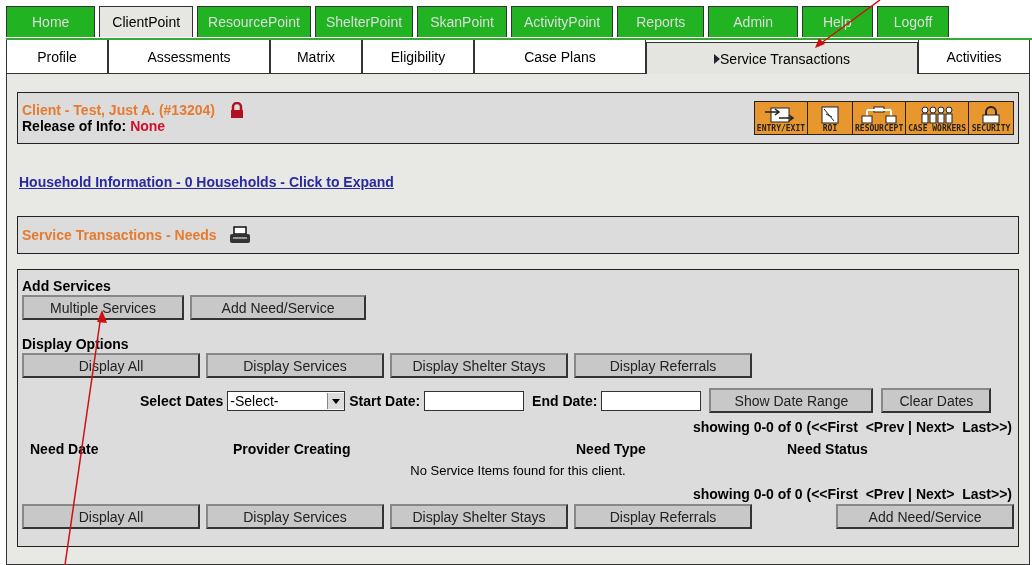 Image resolution: width=1032 pixels, height=565 pixels. I want to click on display-button: Display All, so click(111, 516).